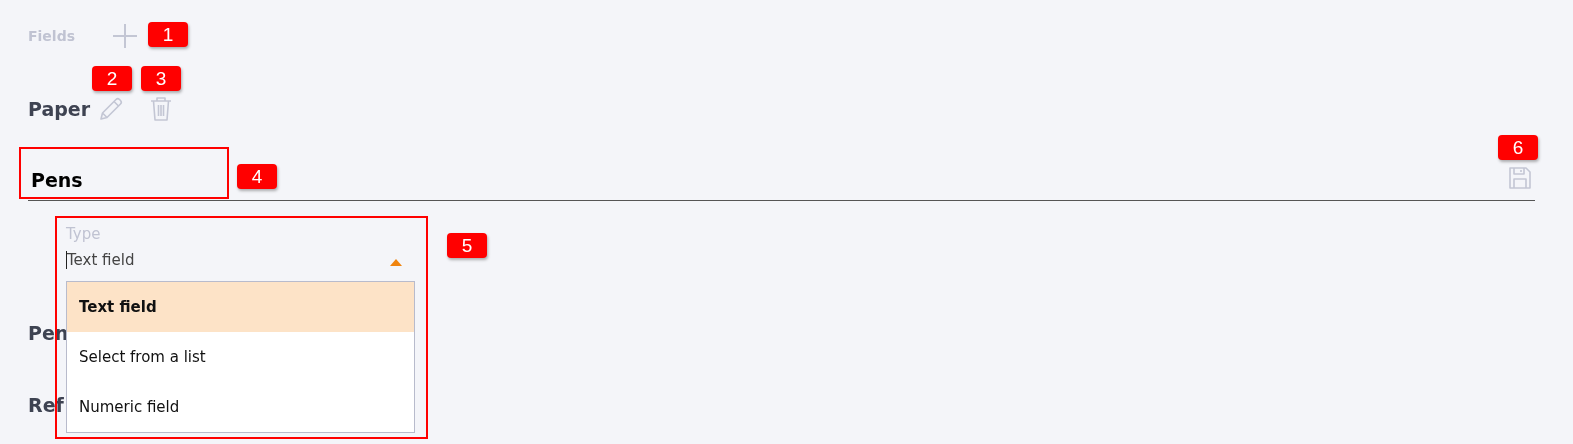 The height and width of the screenshot is (444, 1573). Describe the element at coordinates (240, 357) in the screenshot. I see `menu-option: Select from a list` at that location.